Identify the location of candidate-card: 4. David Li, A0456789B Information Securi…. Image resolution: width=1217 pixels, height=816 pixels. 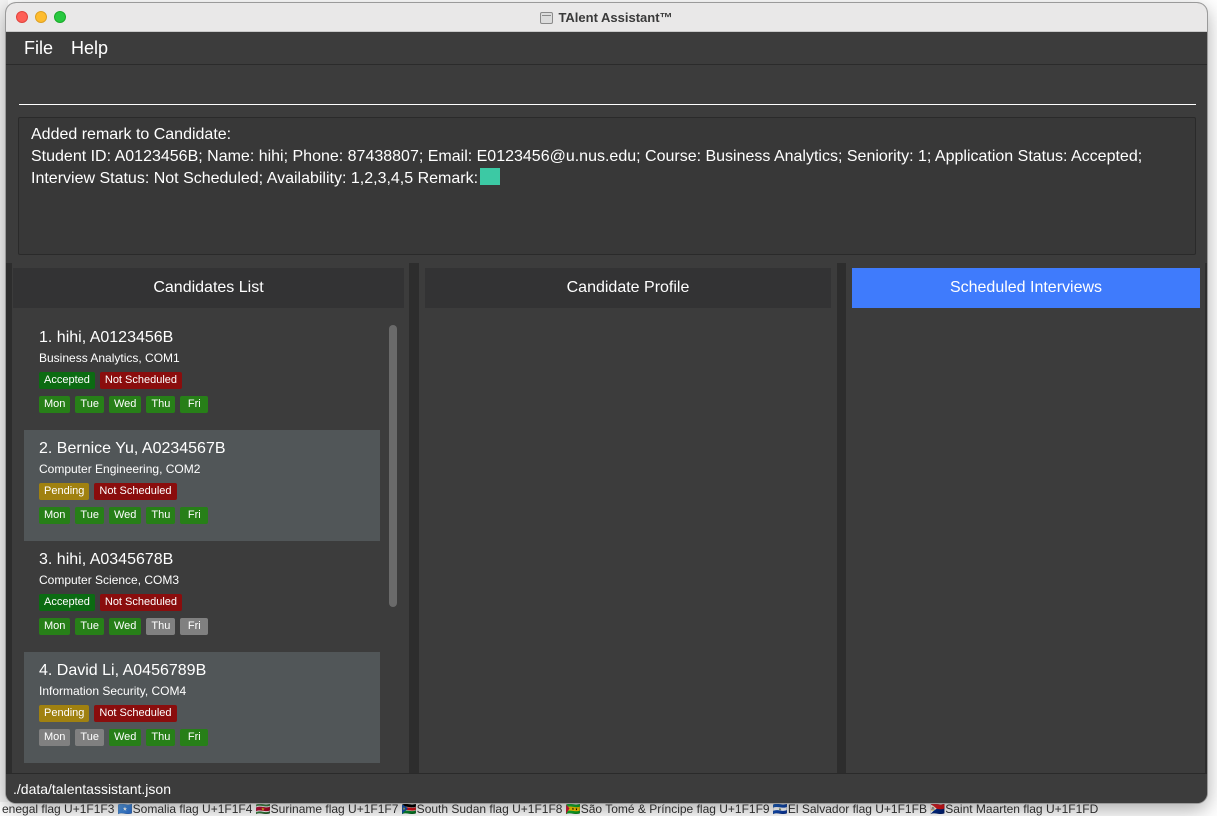
(202, 707).